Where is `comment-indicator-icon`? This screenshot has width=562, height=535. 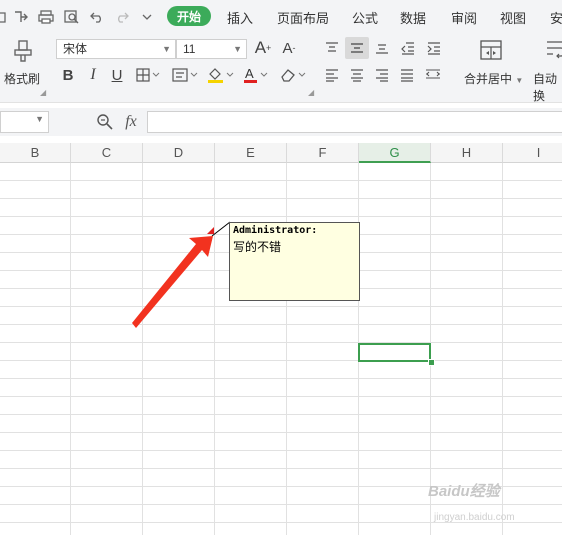
comment-indicator-icon is located at coordinates (210, 230).